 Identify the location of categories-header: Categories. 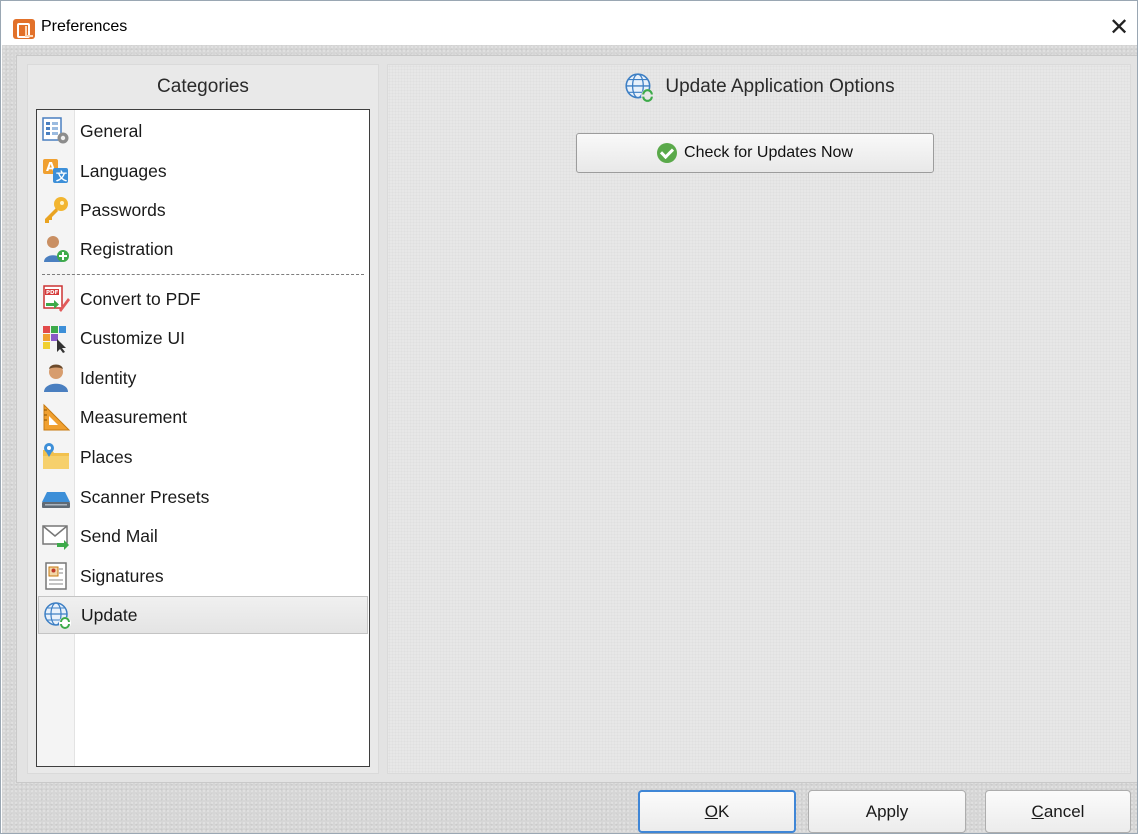
(203, 86).